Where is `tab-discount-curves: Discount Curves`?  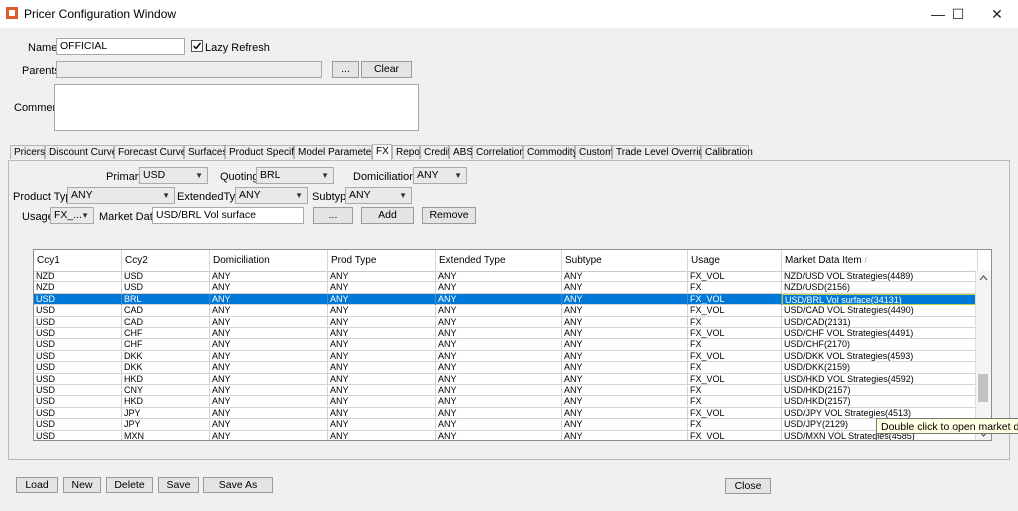 tab-discount-curves: Discount Curves is located at coordinates (83, 152).